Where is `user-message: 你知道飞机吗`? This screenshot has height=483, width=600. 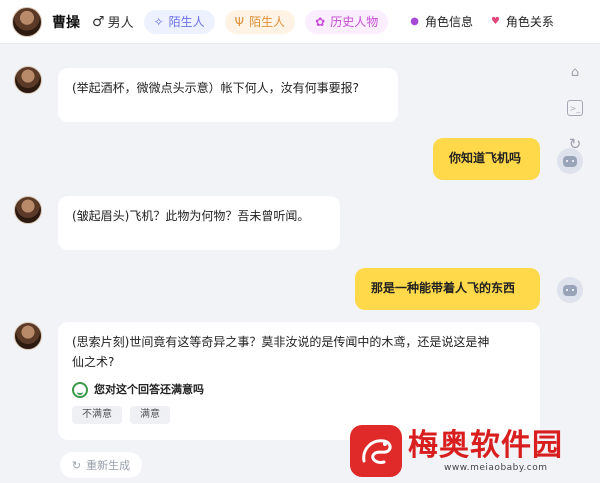 user-message: 你知道飞机吗 is located at coordinates (486, 159).